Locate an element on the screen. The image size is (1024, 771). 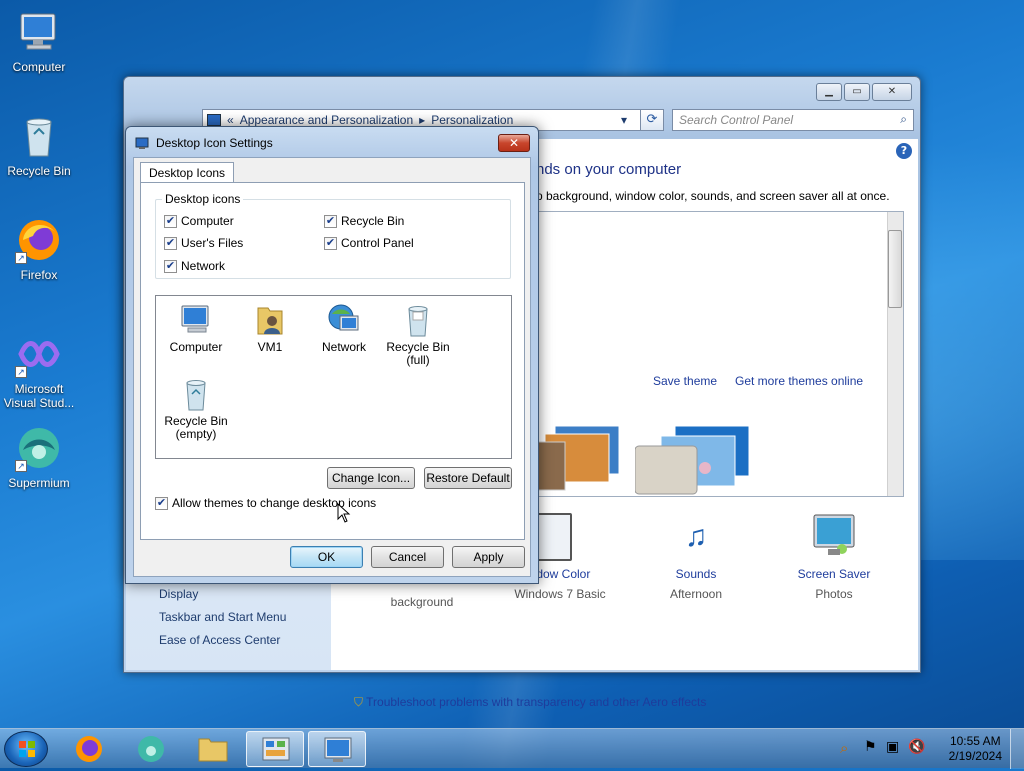
start-button is located at coordinates (26, 749).